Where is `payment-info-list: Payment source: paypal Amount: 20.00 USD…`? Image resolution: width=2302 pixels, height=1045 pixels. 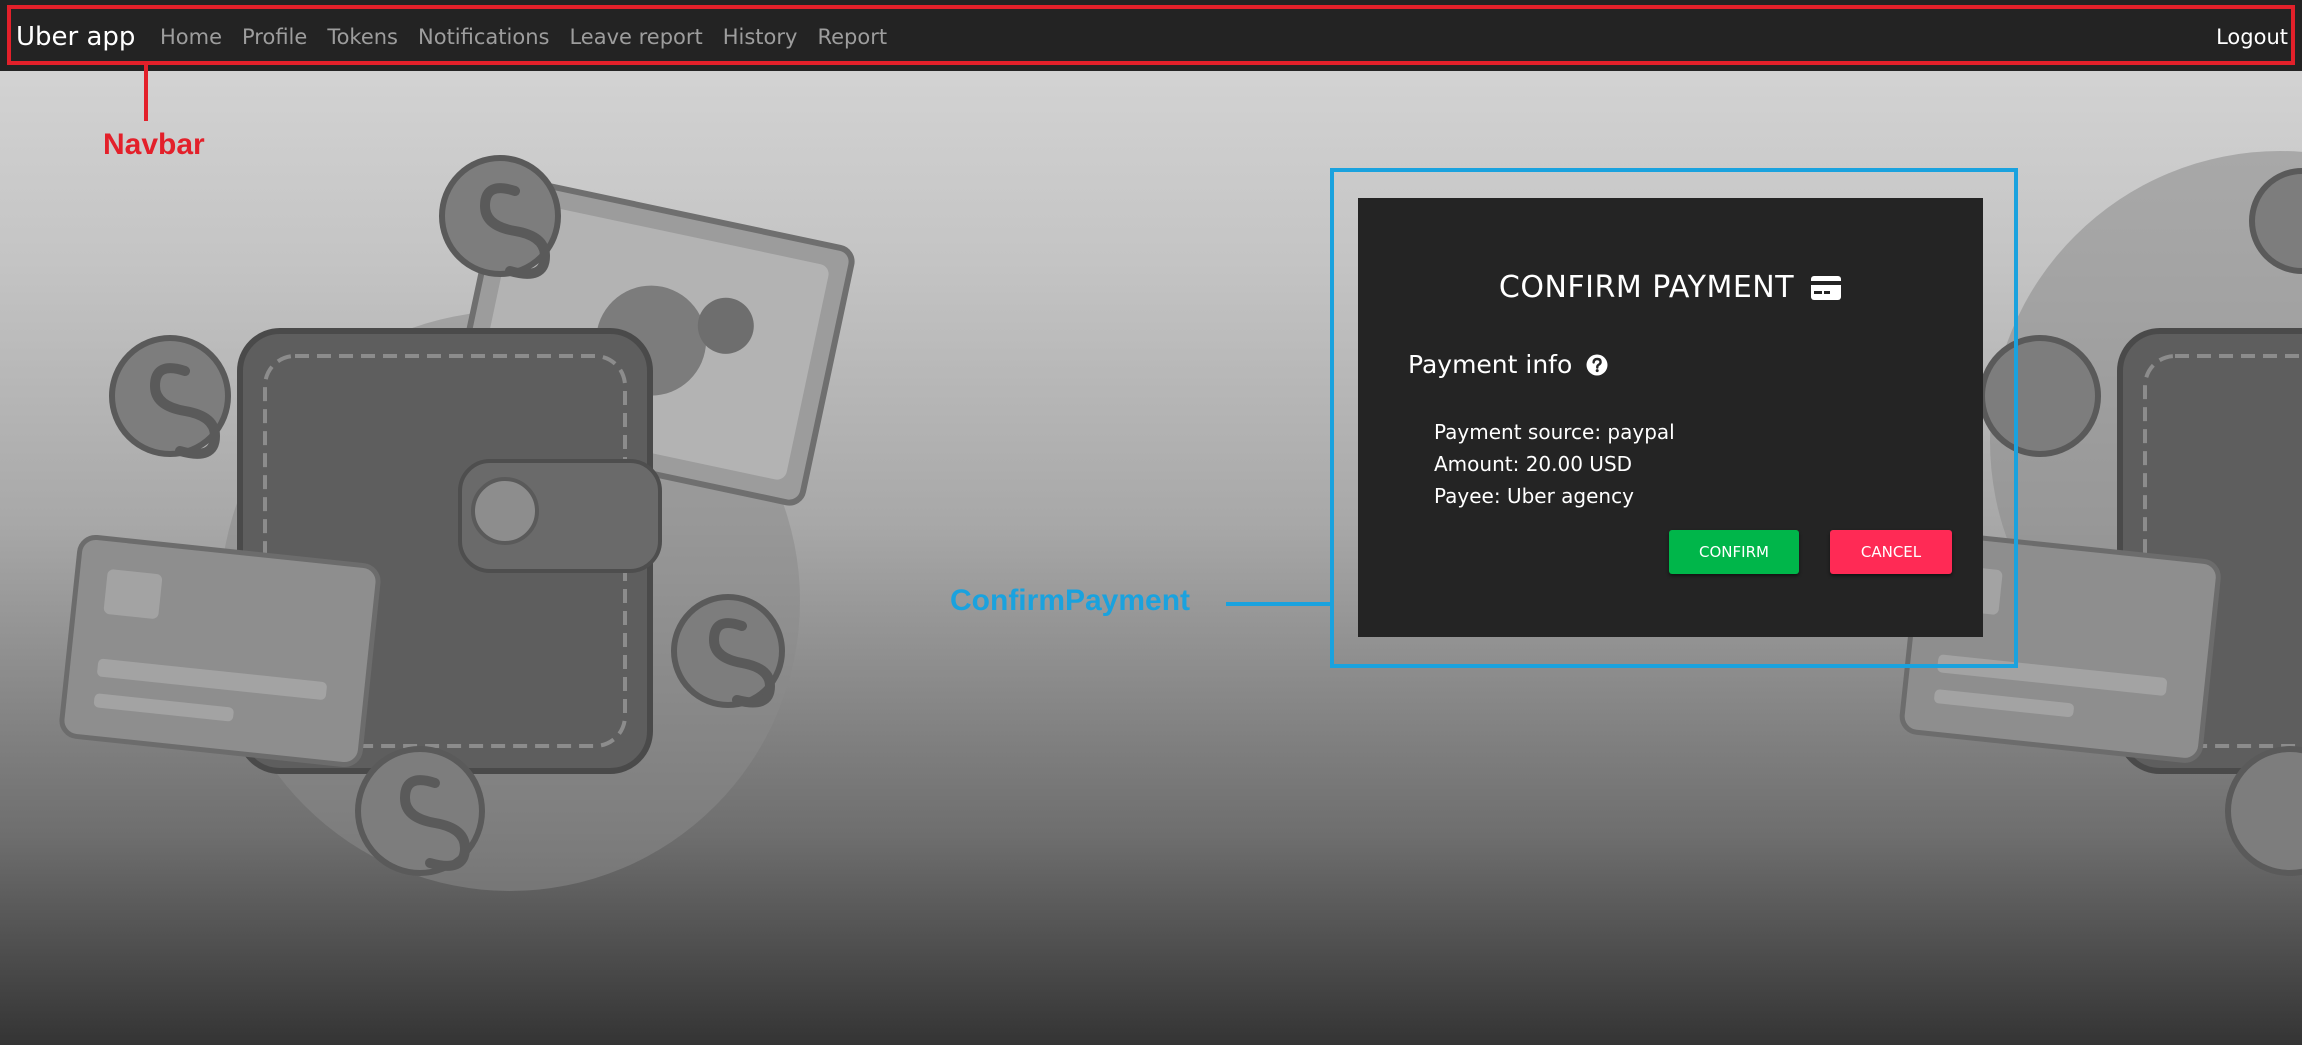
payment-info-list: Payment source: paypal Amount: 20.00 USD… is located at coordinates (1554, 464).